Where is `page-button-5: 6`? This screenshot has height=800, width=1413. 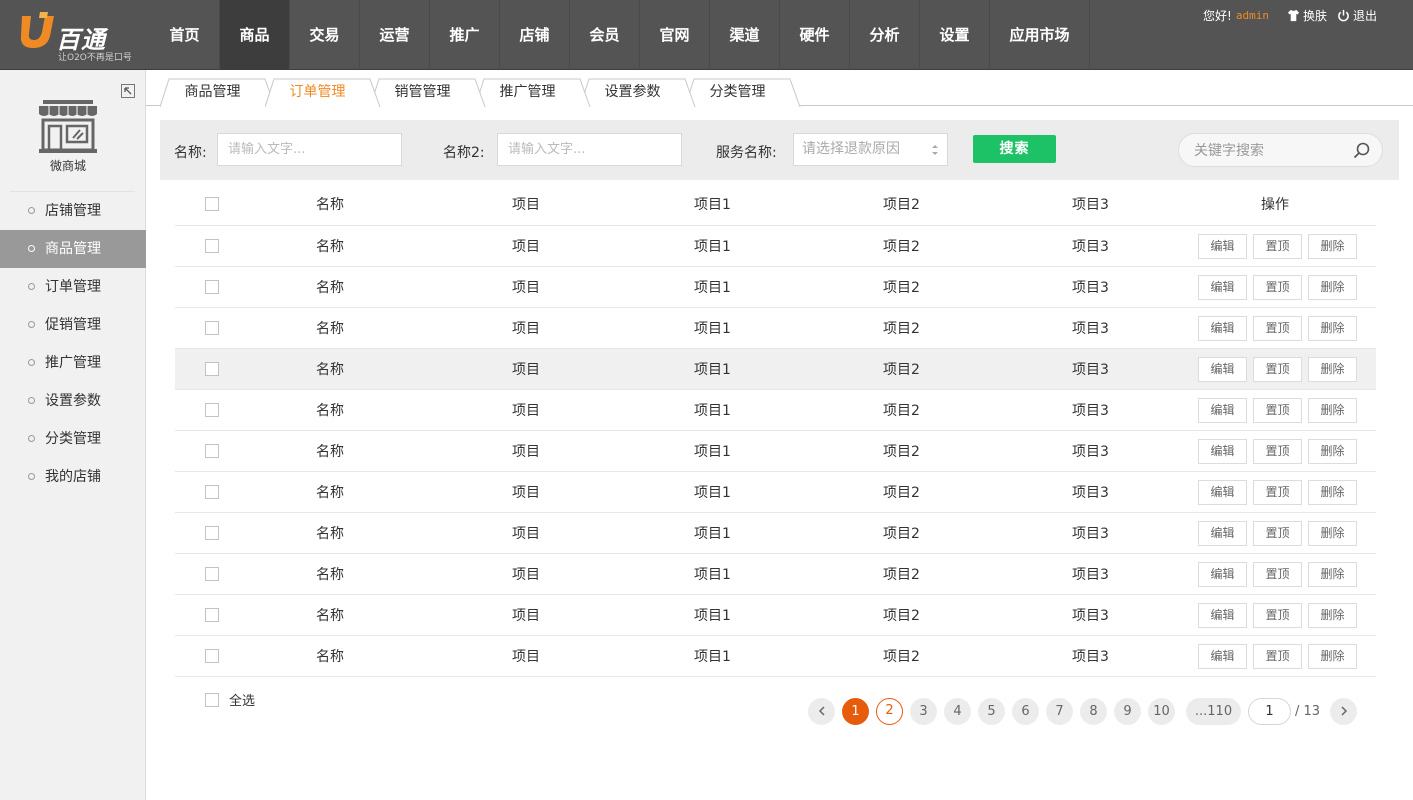
page-button-5: 6 is located at coordinates (1025, 711).